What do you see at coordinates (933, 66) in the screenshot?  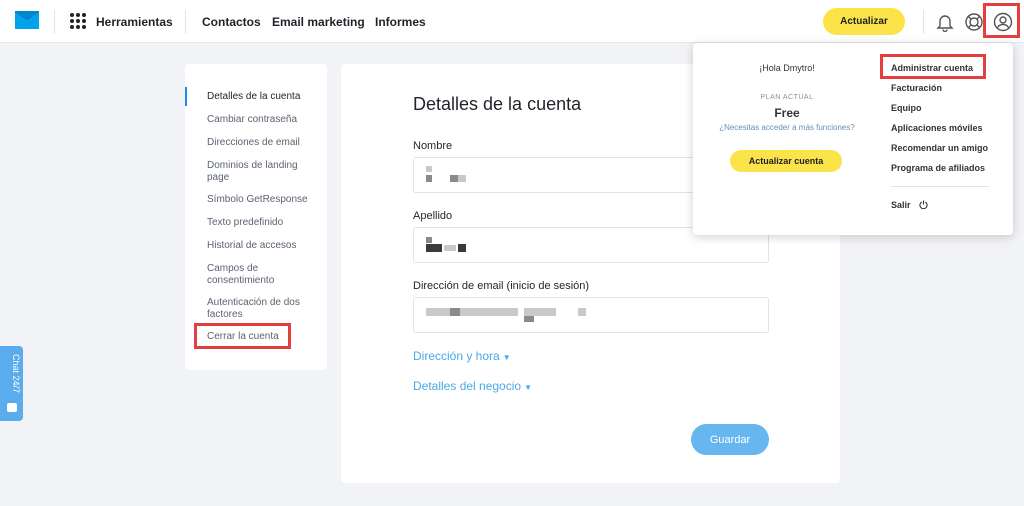 I see `highlight-box-manage-account` at bounding box center [933, 66].